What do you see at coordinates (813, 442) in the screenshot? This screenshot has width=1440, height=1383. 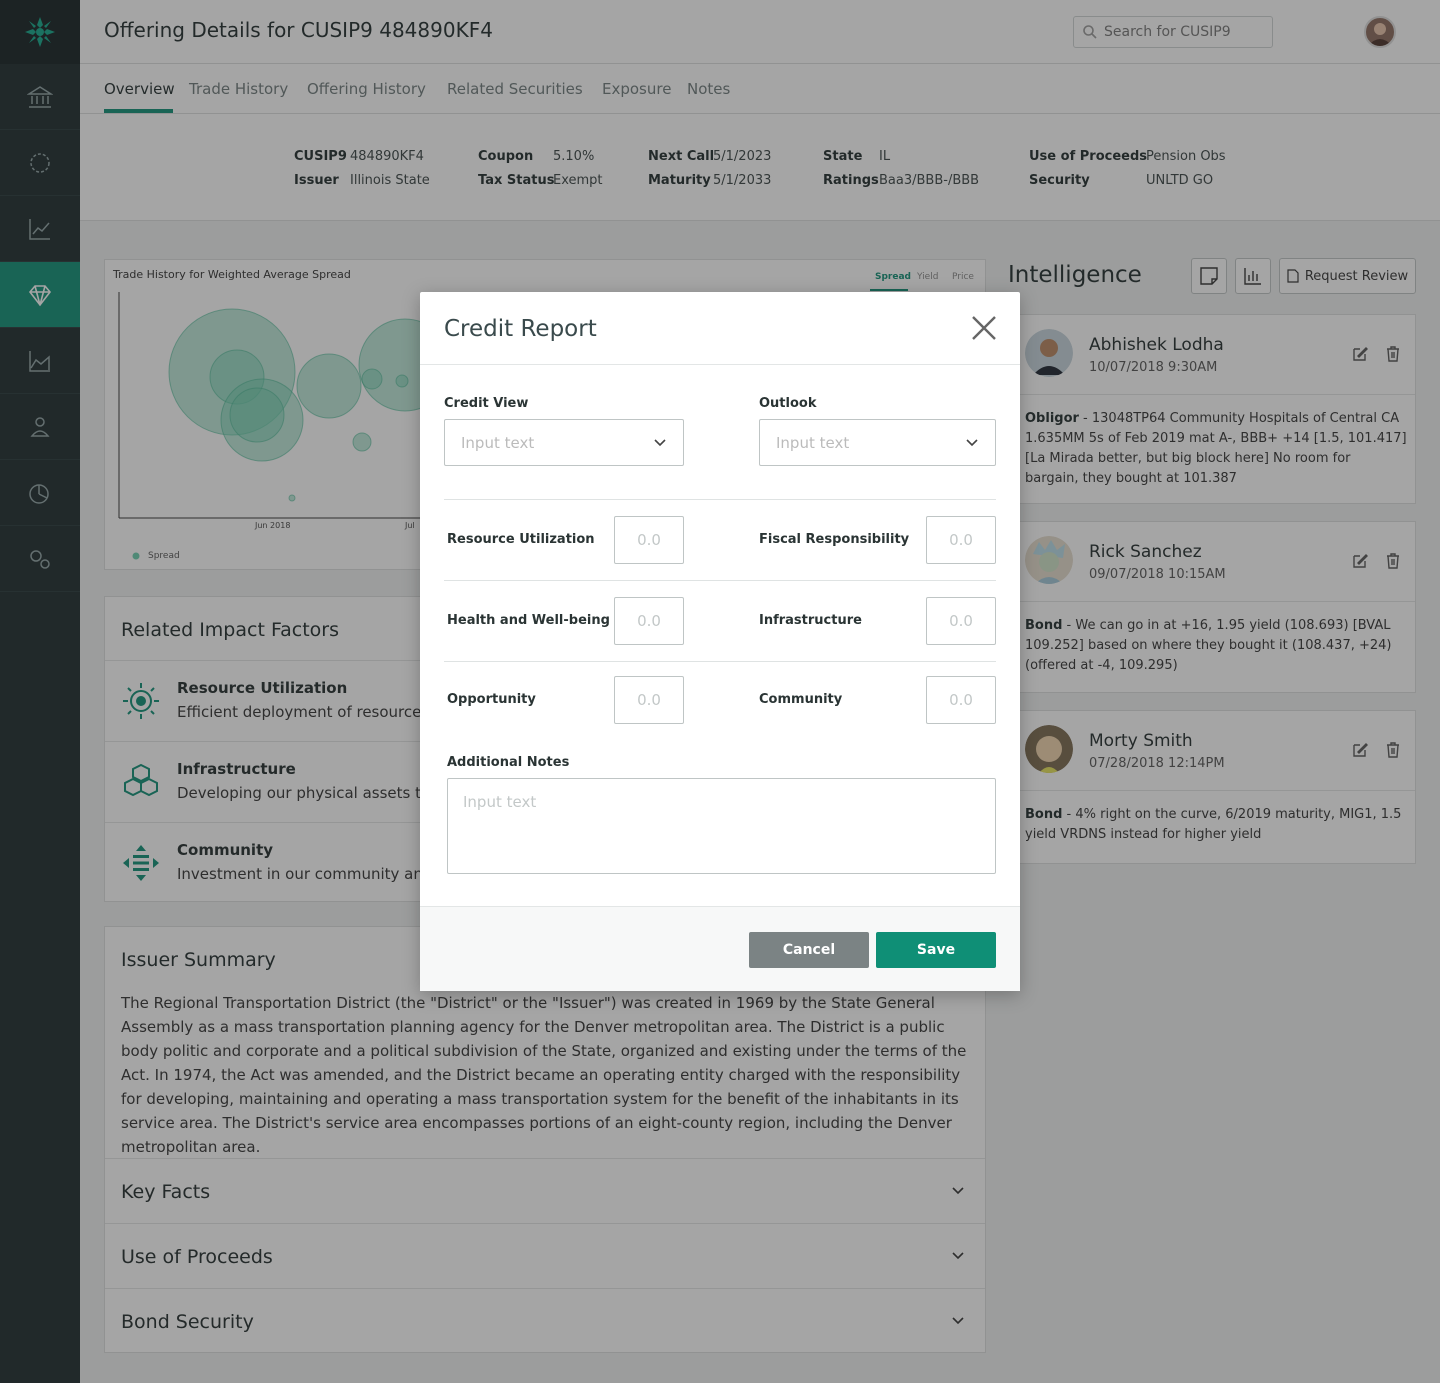 I see `outlook-placeholder: Input text` at bounding box center [813, 442].